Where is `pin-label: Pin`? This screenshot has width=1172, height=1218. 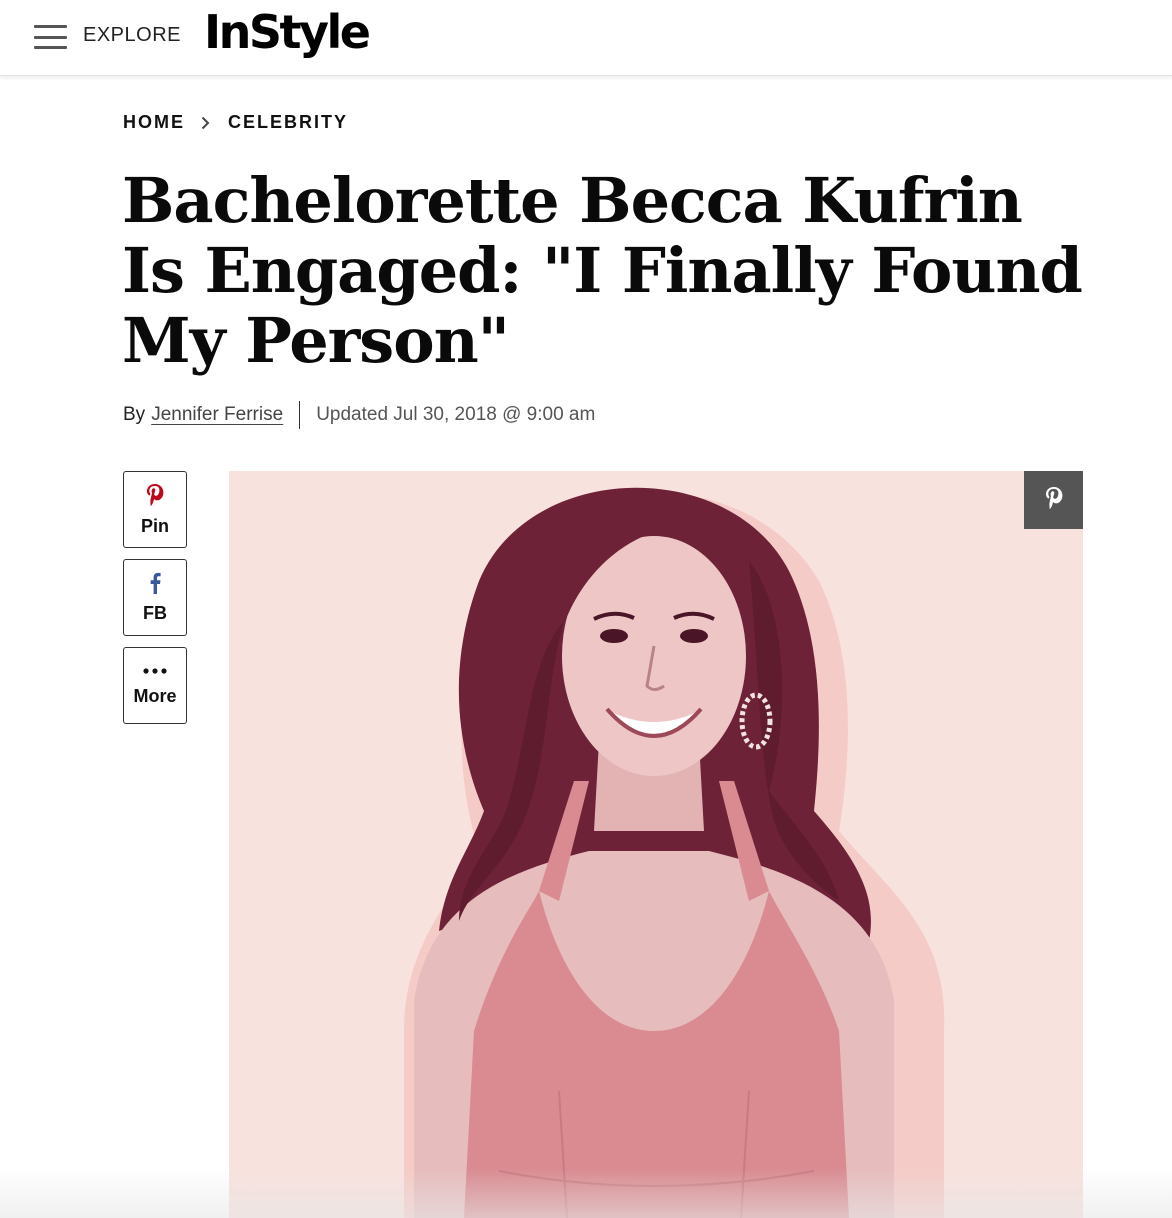
pin-label: Pin is located at coordinates (154, 525).